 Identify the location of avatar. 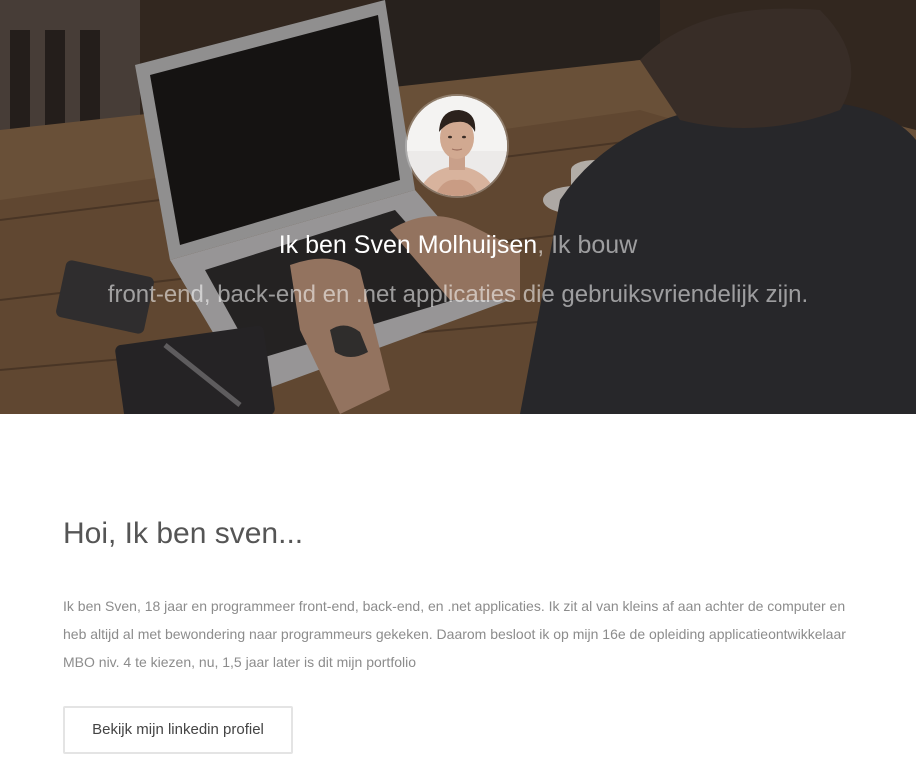
(457, 146).